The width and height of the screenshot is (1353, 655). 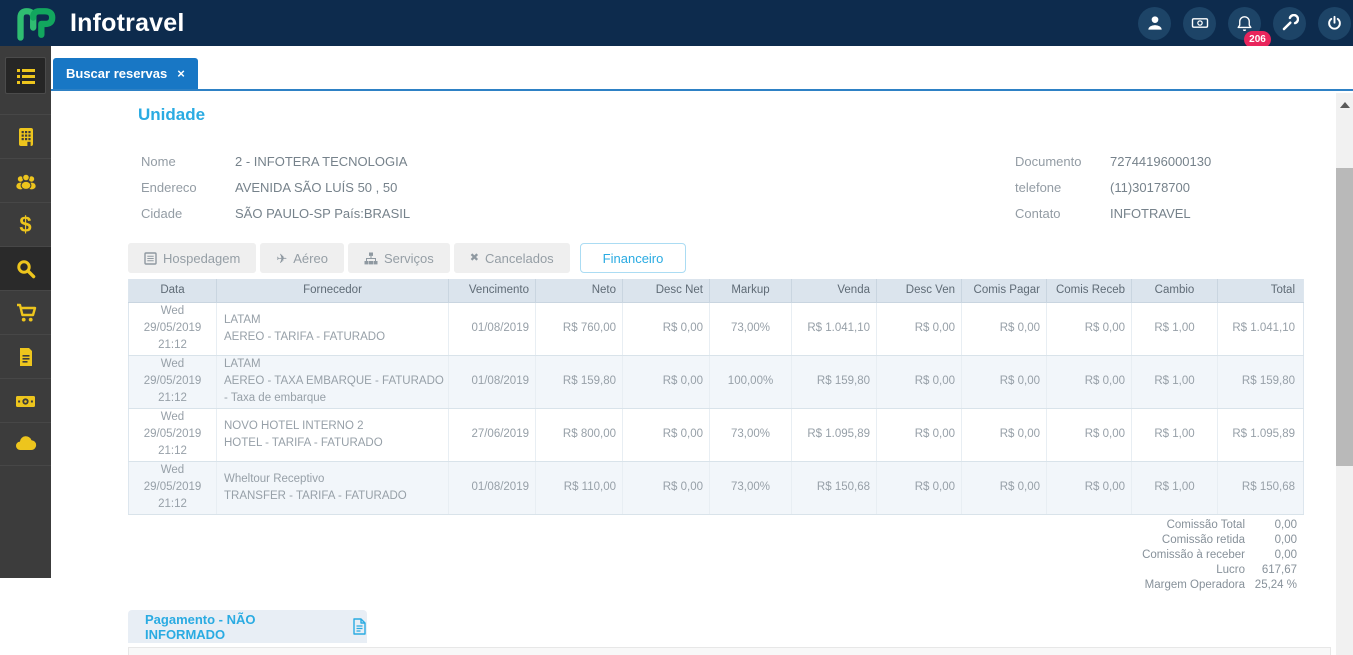 What do you see at coordinates (579, 329) in the screenshot?
I see `cell-neto: R$ 760,00` at bounding box center [579, 329].